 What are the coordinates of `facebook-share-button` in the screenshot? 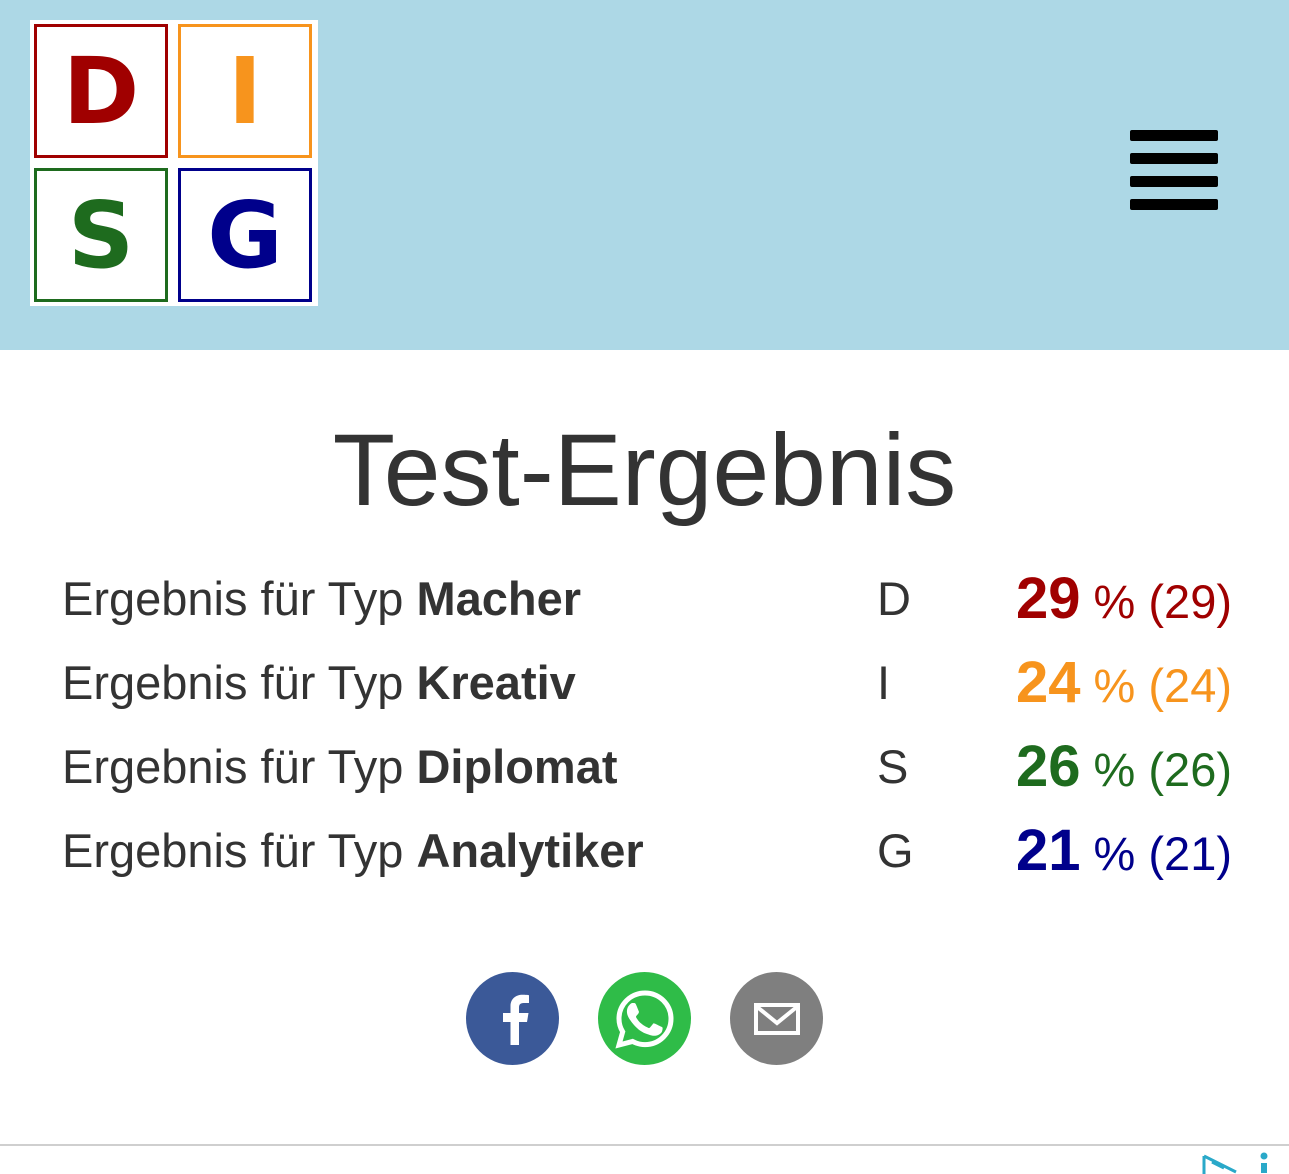 It's located at (512, 1018).